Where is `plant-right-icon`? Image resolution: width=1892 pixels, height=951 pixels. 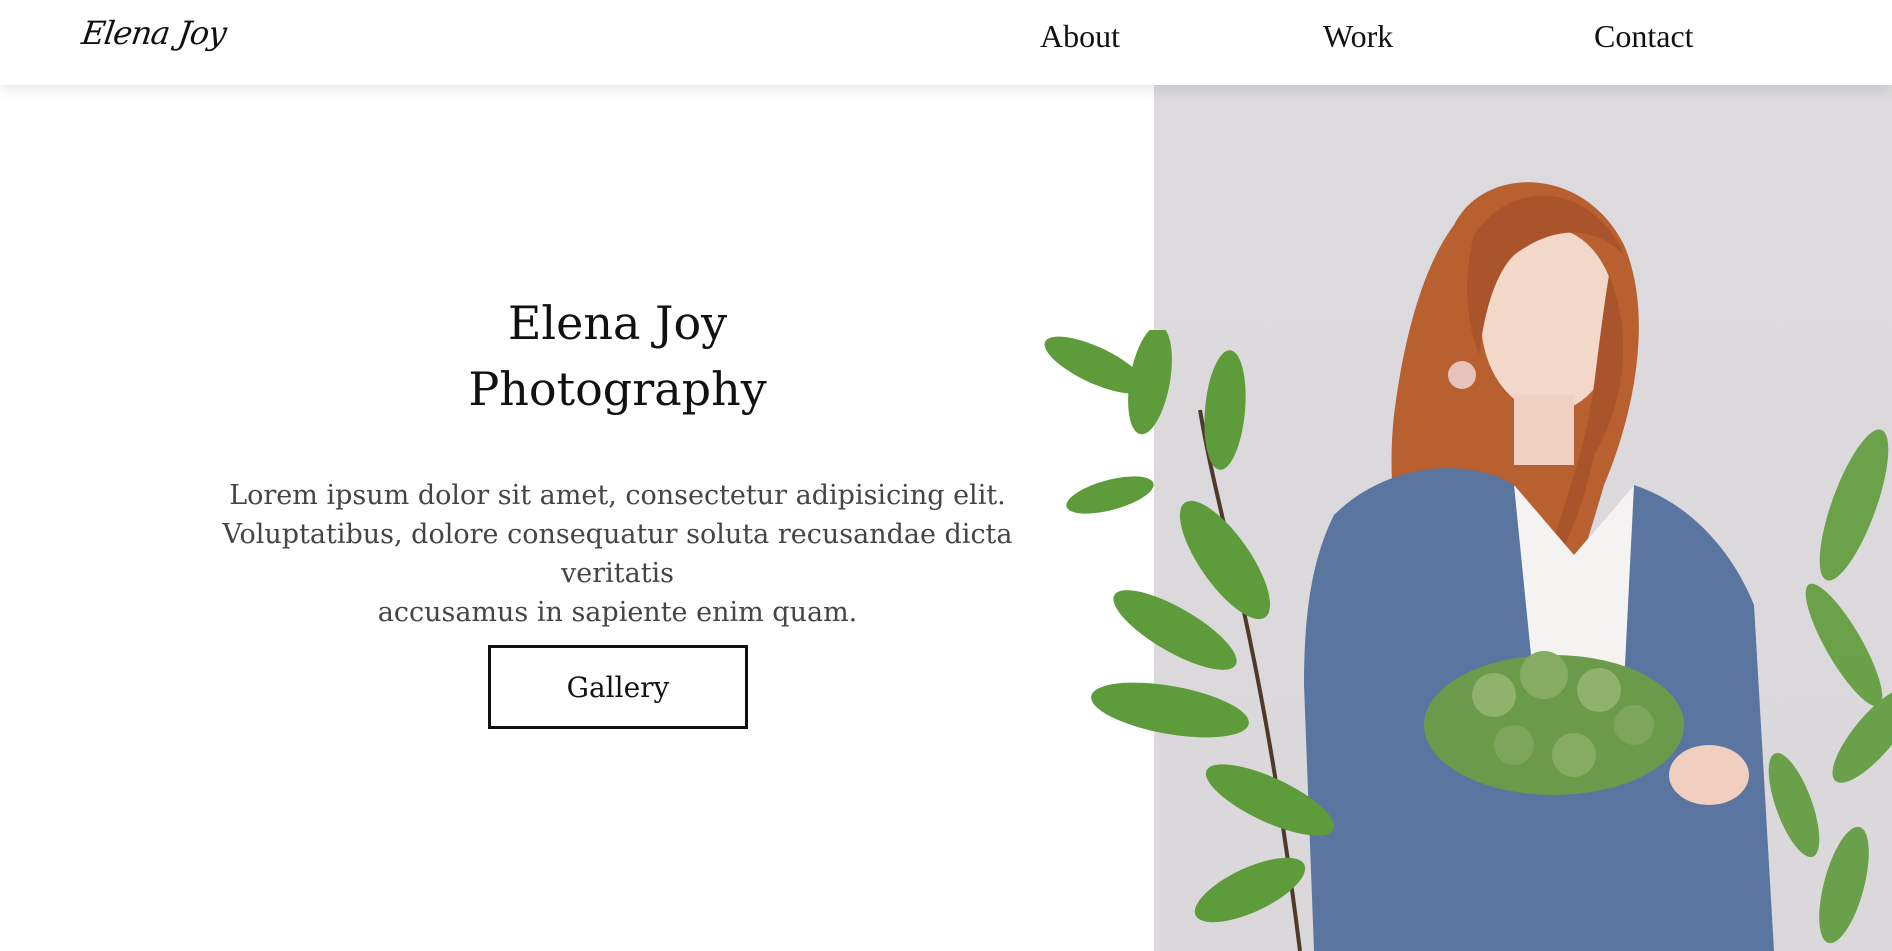
plant-right-icon is located at coordinates (1830, 686).